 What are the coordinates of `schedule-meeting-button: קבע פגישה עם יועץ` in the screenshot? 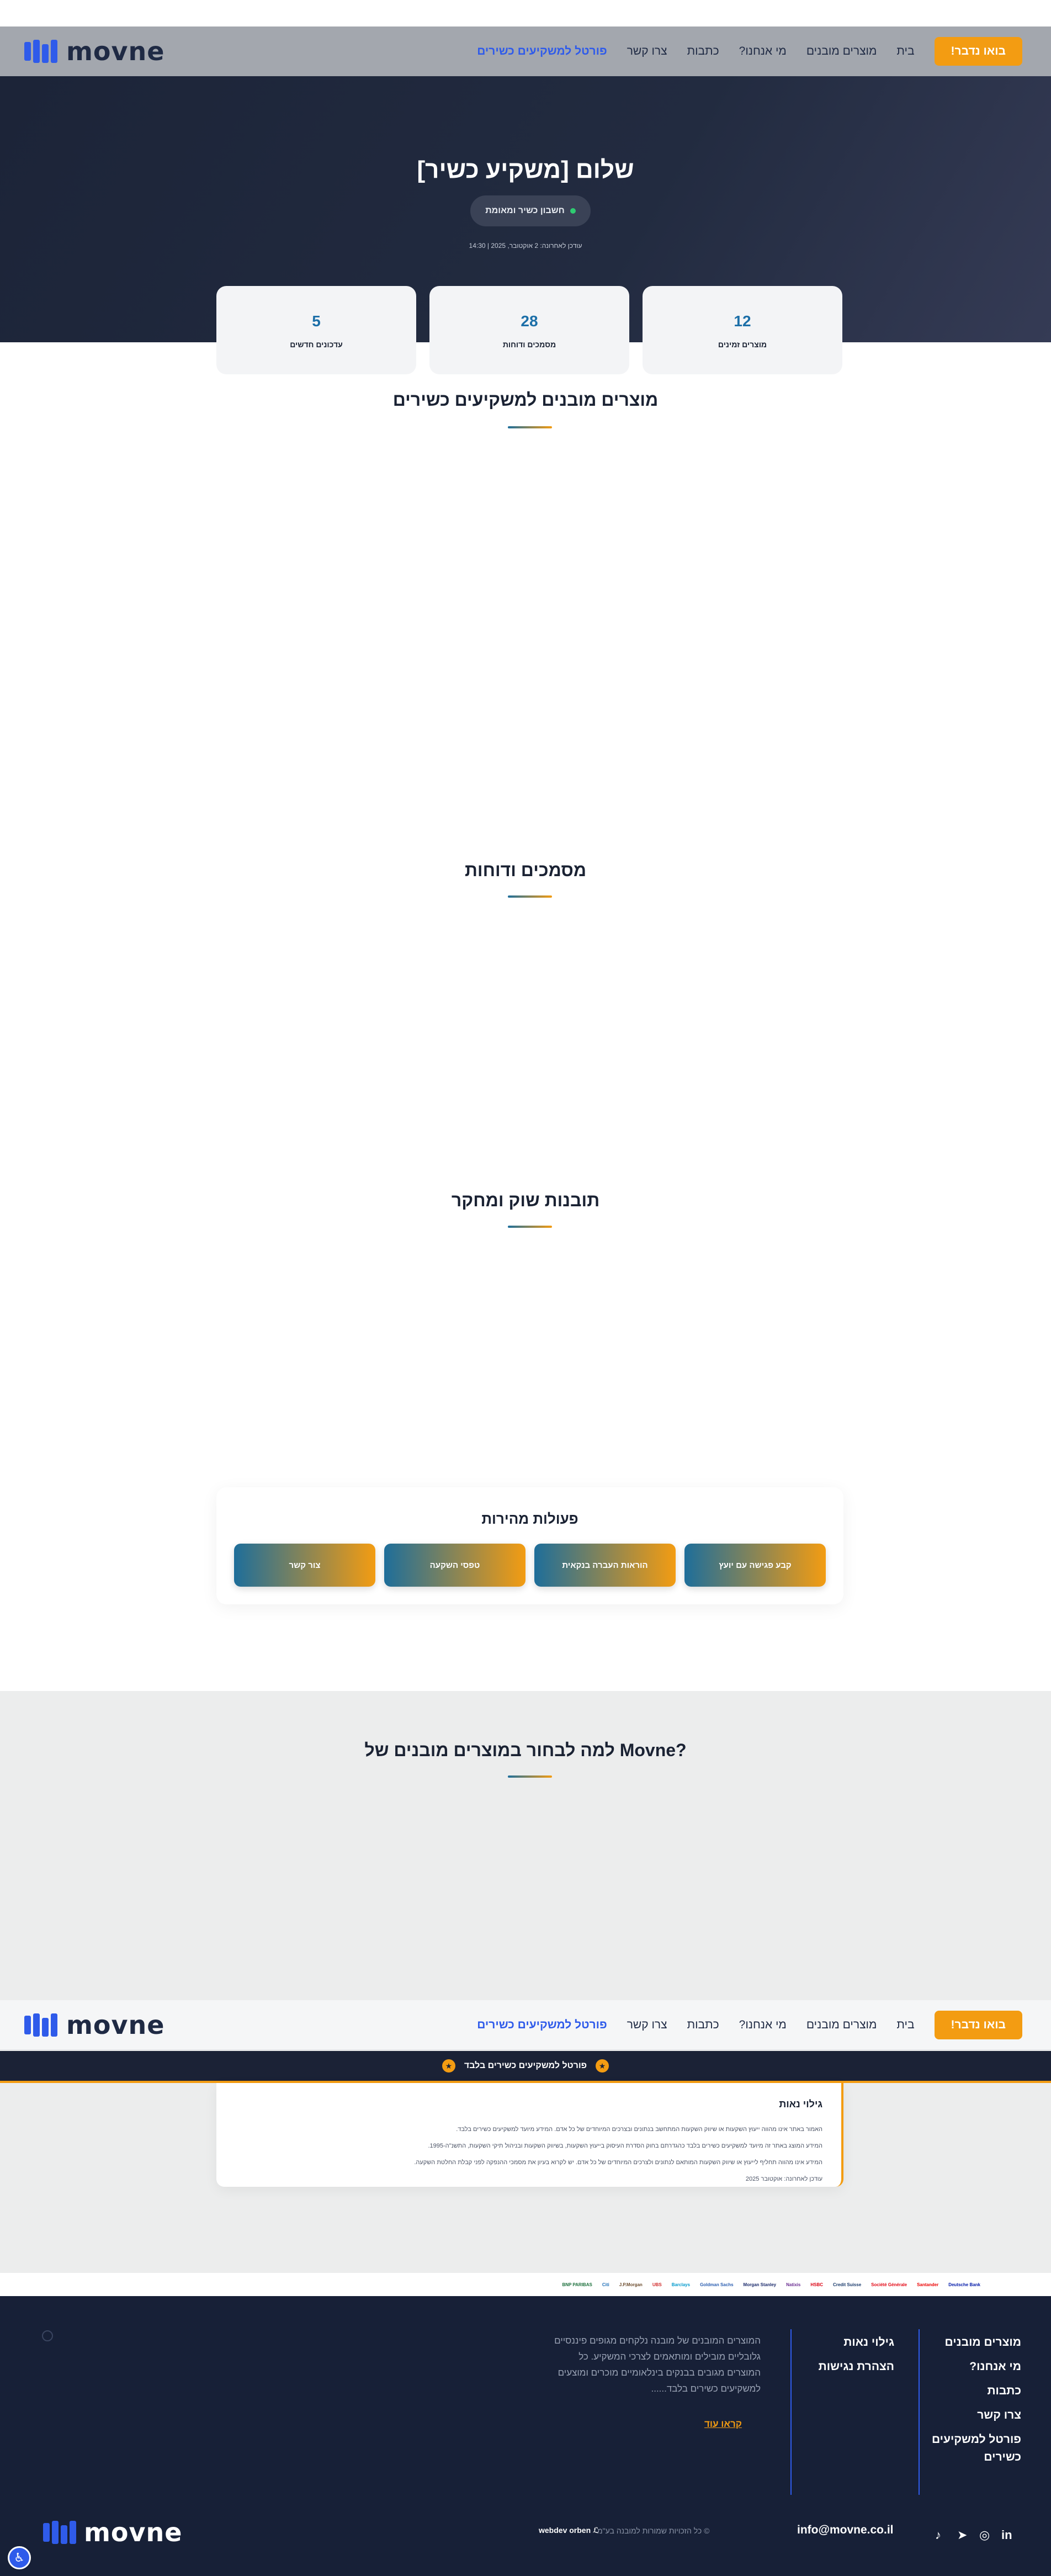 It's located at (755, 1565).